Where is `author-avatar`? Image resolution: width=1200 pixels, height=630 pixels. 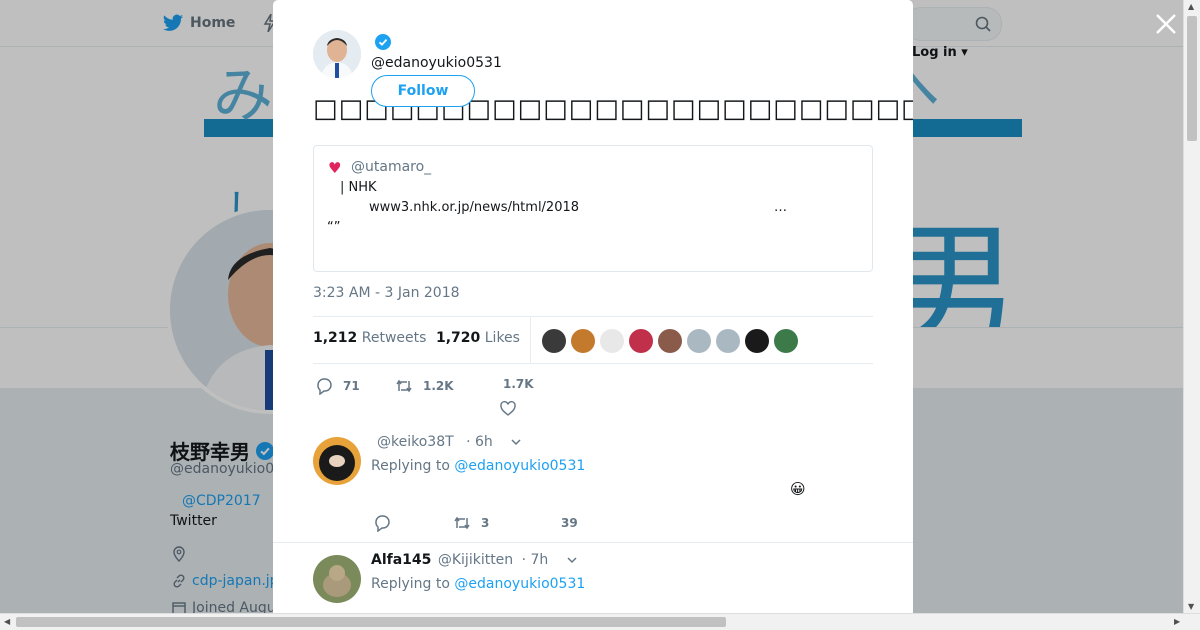 author-avatar is located at coordinates (337, 54).